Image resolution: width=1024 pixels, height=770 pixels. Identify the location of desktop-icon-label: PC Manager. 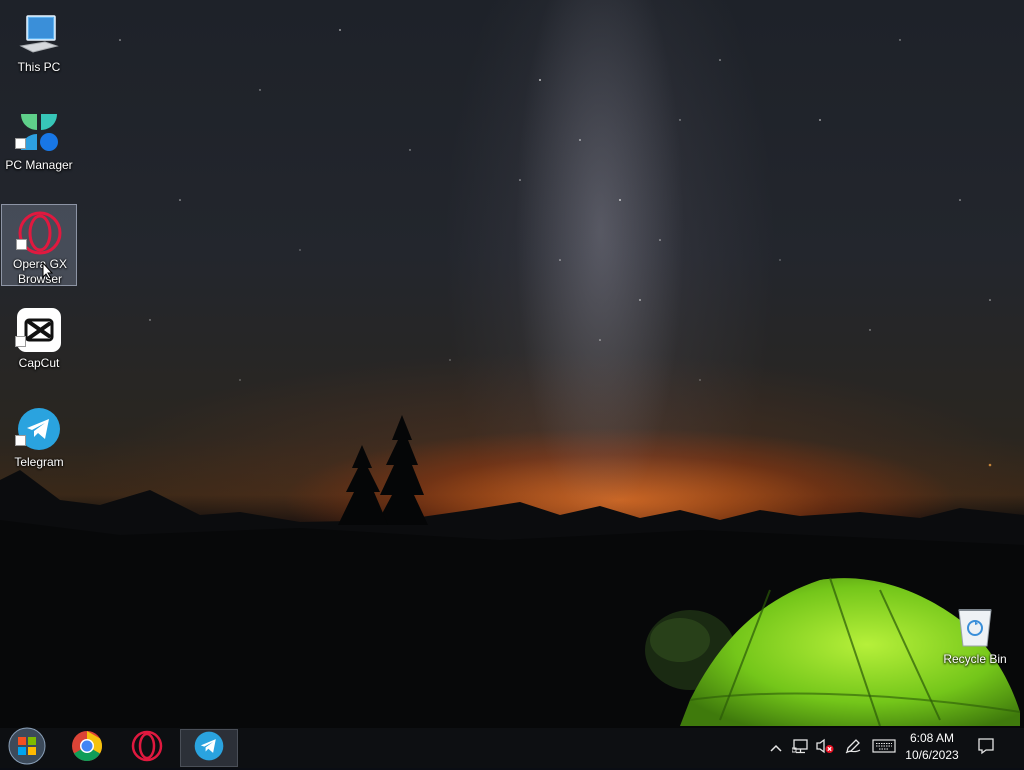
(39, 165).